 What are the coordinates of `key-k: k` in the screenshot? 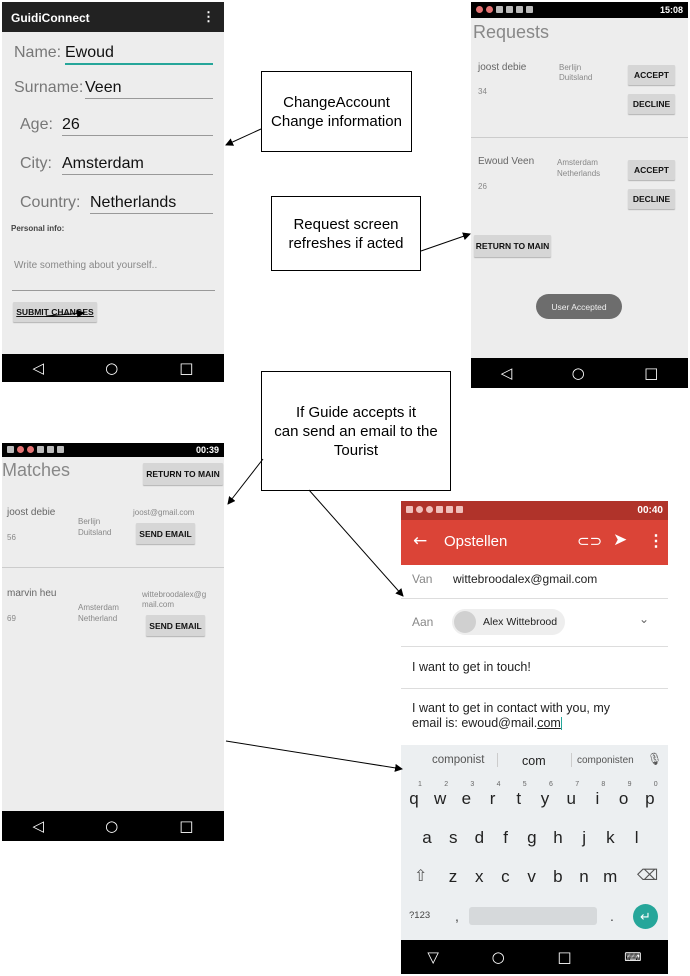 It's located at (610, 838).